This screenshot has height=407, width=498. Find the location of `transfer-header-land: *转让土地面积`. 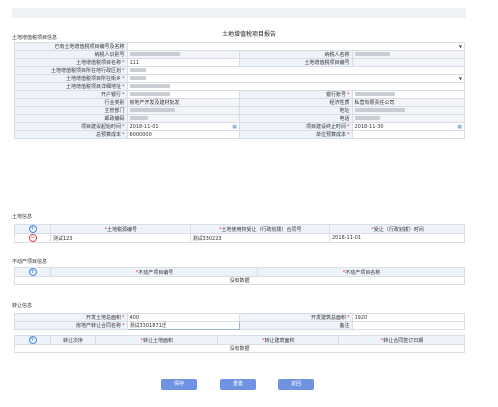

transfer-header-land: *转让土地面积 is located at coordinates (156, 340).